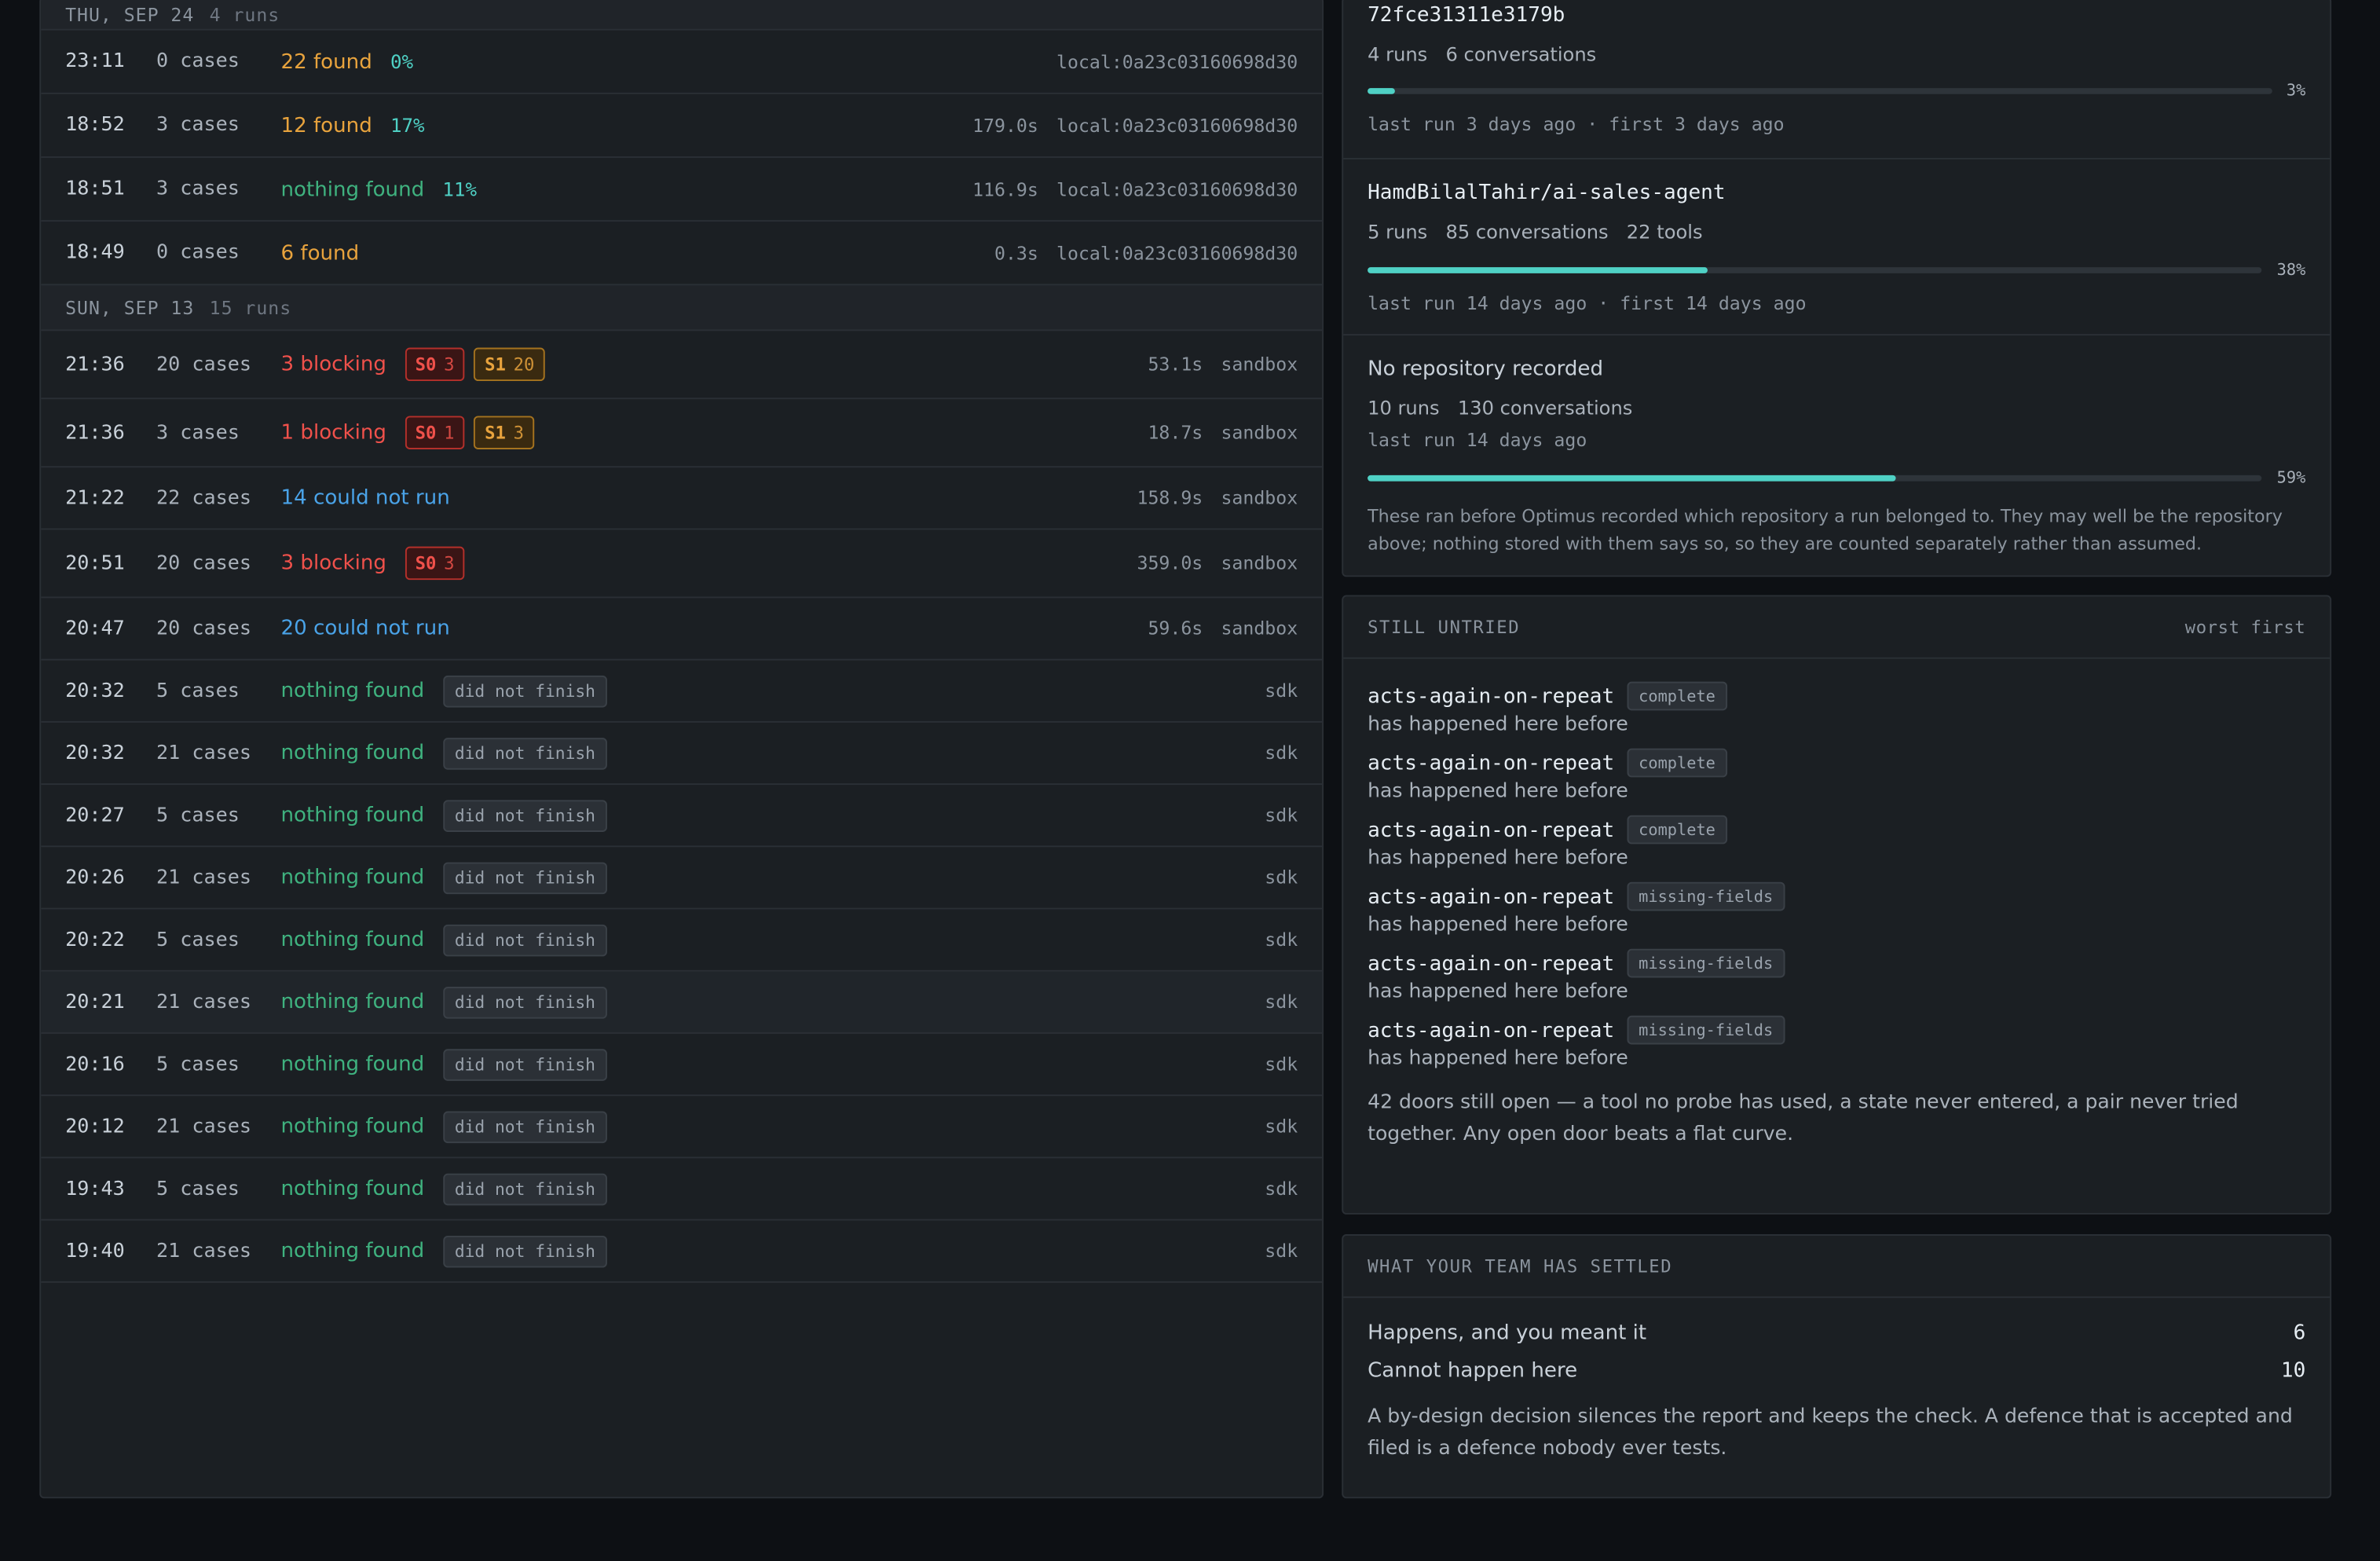 The width and height of the screenshot is (2380, 1561). Describe the element at coordinates (1837, 1268) in the screenshot. I see `settled-header: WHAT YOUR TEAM HAS SETTLED` at that location.